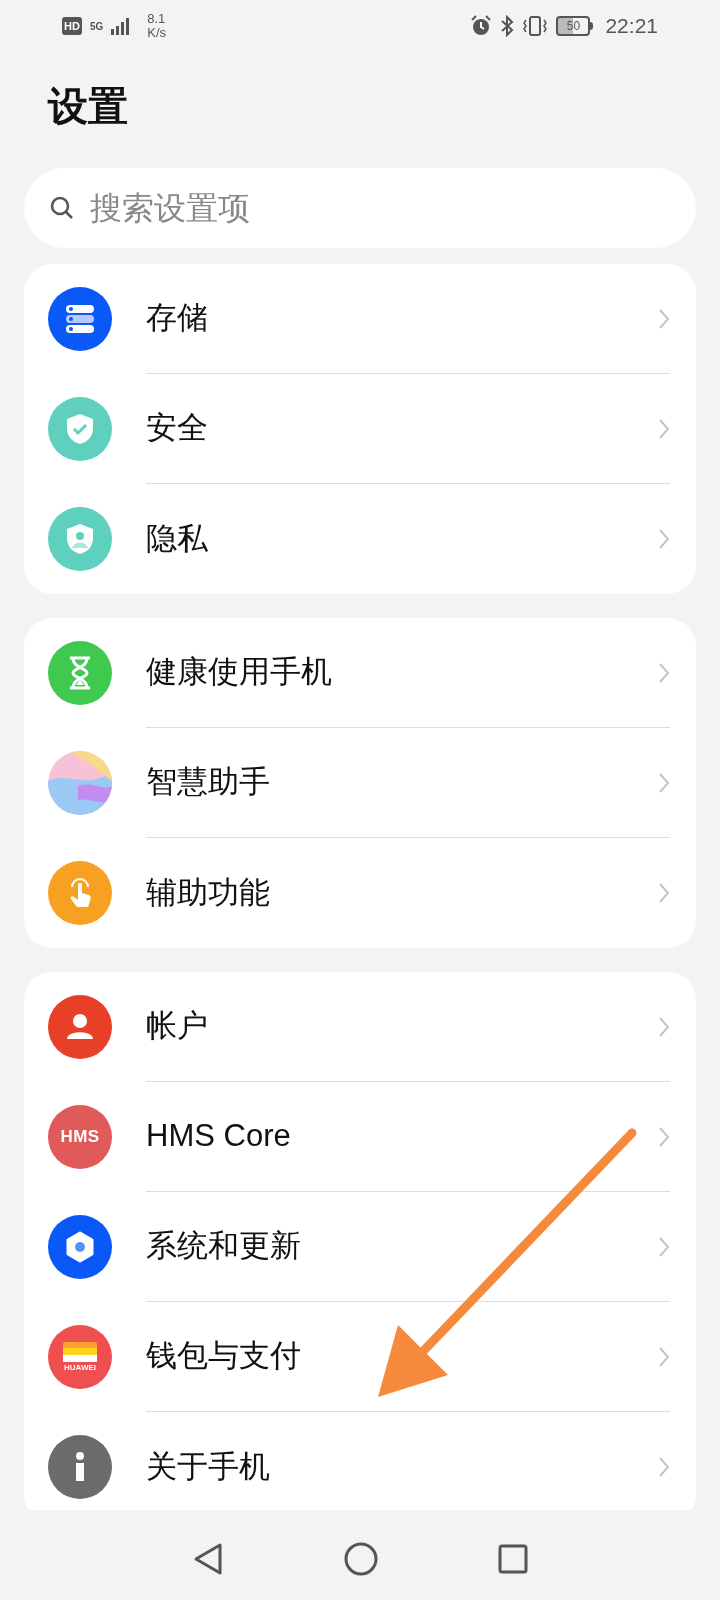  What do you see at coordinates (631, 26) in the screenshot?
I see `clock: 22:21` at bounding box center [631, 26].